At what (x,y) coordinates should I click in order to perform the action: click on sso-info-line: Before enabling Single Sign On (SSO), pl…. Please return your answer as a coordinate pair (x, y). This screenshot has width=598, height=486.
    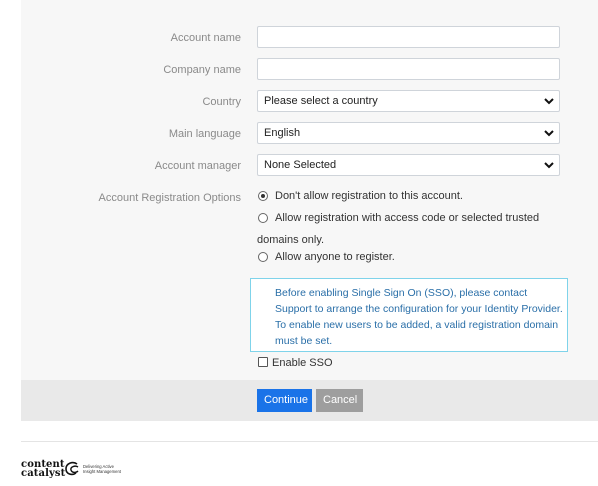
    Looking at the image, I should click on (401, 293).